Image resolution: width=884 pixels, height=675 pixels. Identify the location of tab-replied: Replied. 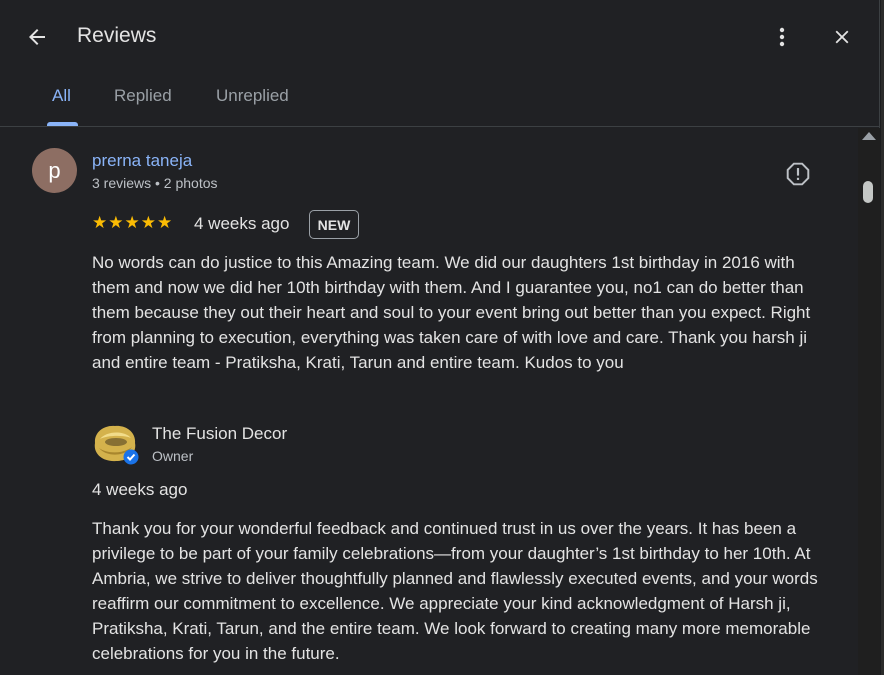
(143, 96).